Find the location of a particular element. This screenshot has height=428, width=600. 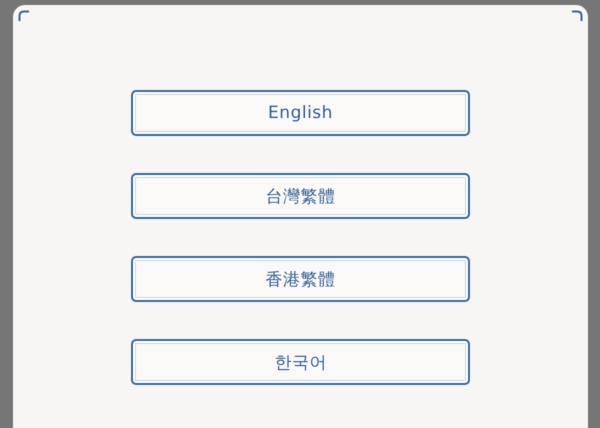

language-button: English is located at coordinates (300, 113).